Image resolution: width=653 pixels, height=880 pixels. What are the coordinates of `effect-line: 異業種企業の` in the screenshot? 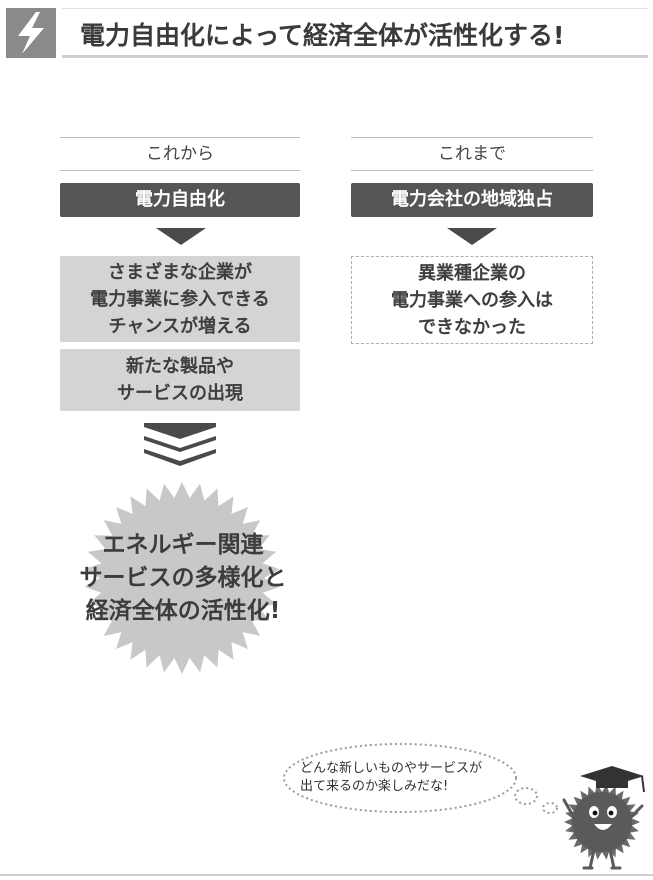 It's located at (472, 273).